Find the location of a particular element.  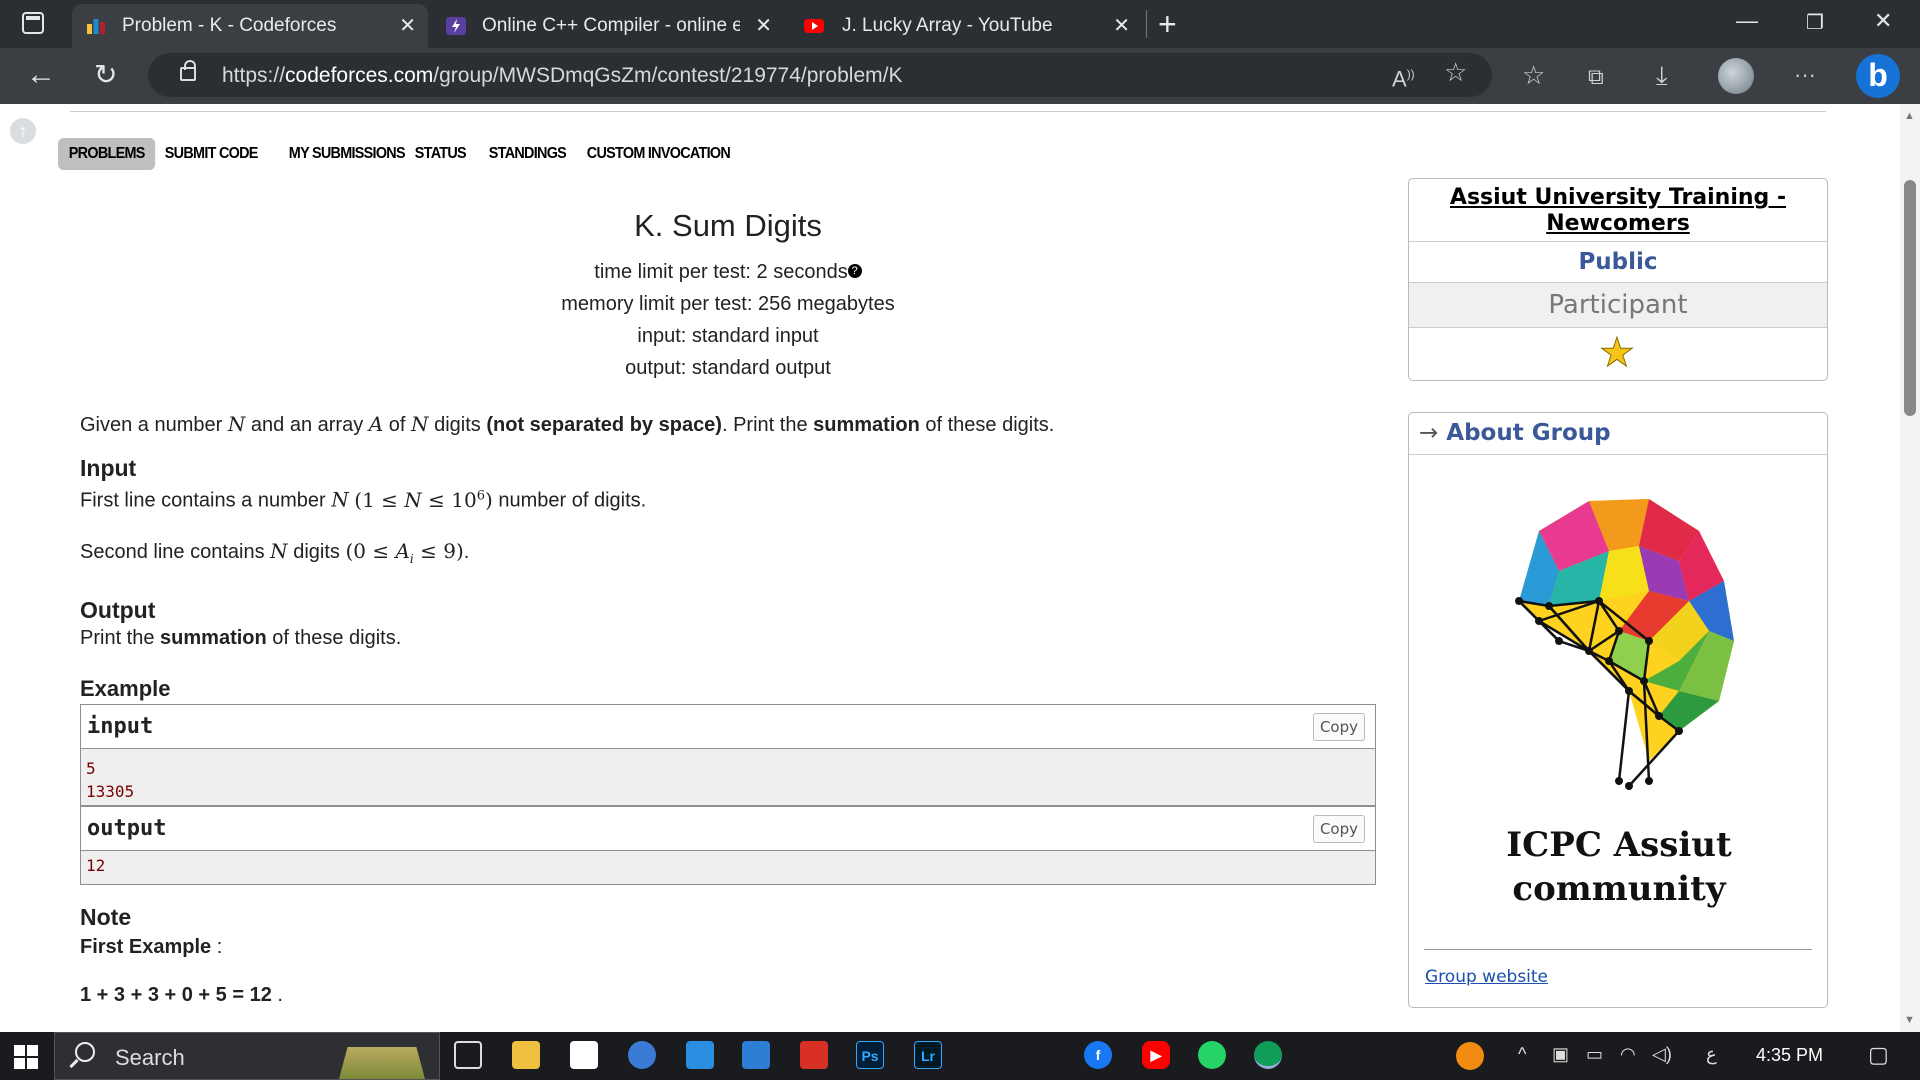

about-group-header: → About Group is located at coordinates (1618, 434).